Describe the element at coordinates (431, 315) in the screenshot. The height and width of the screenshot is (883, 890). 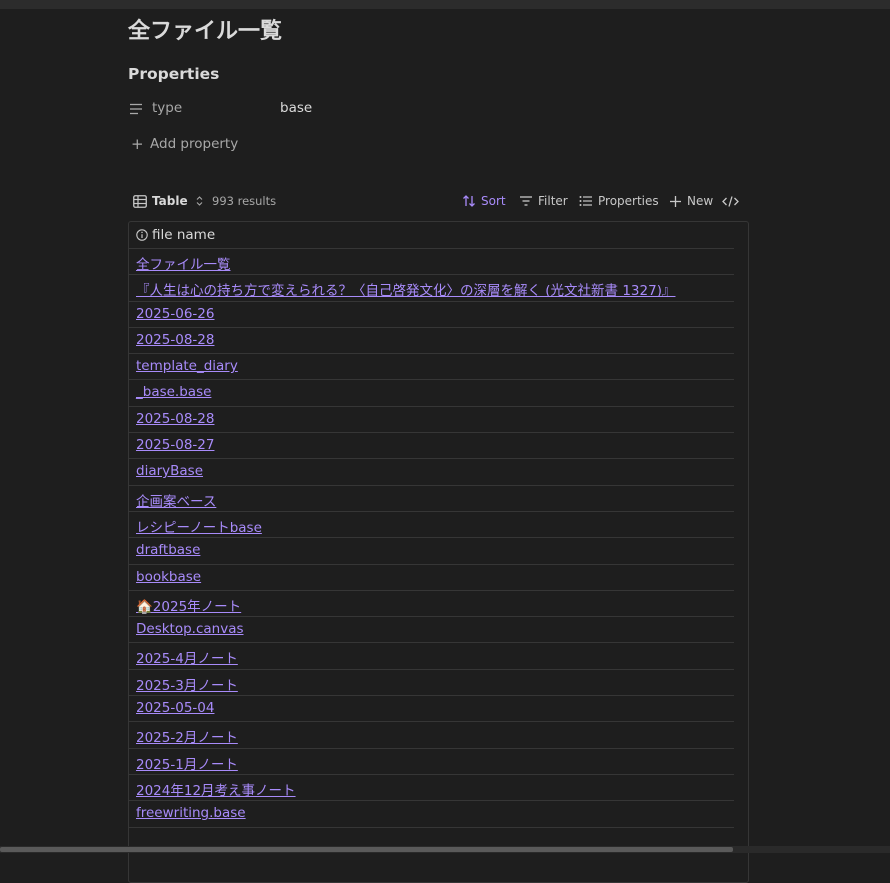
I see `table-row: 2025-06-26` at that location.